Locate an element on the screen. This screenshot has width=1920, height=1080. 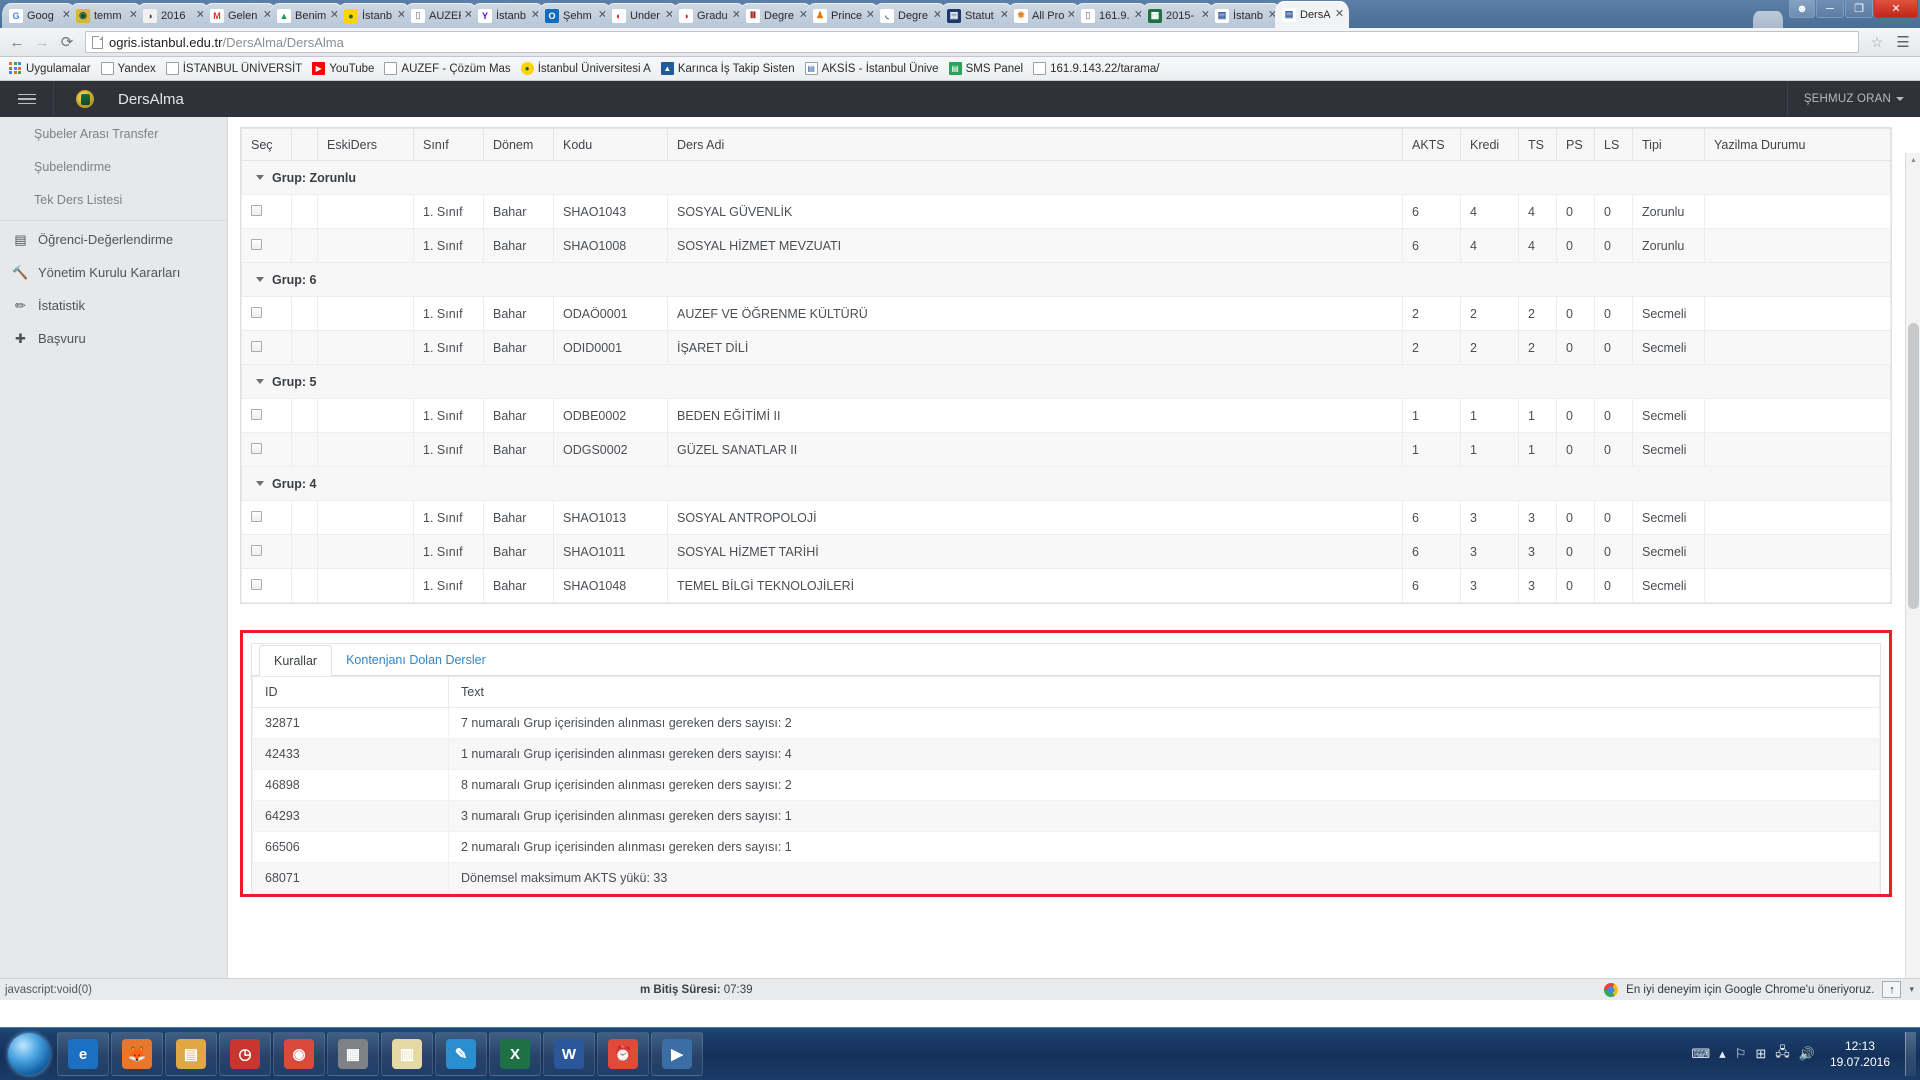
back-icon: ← is located at coordinates (17, 42).